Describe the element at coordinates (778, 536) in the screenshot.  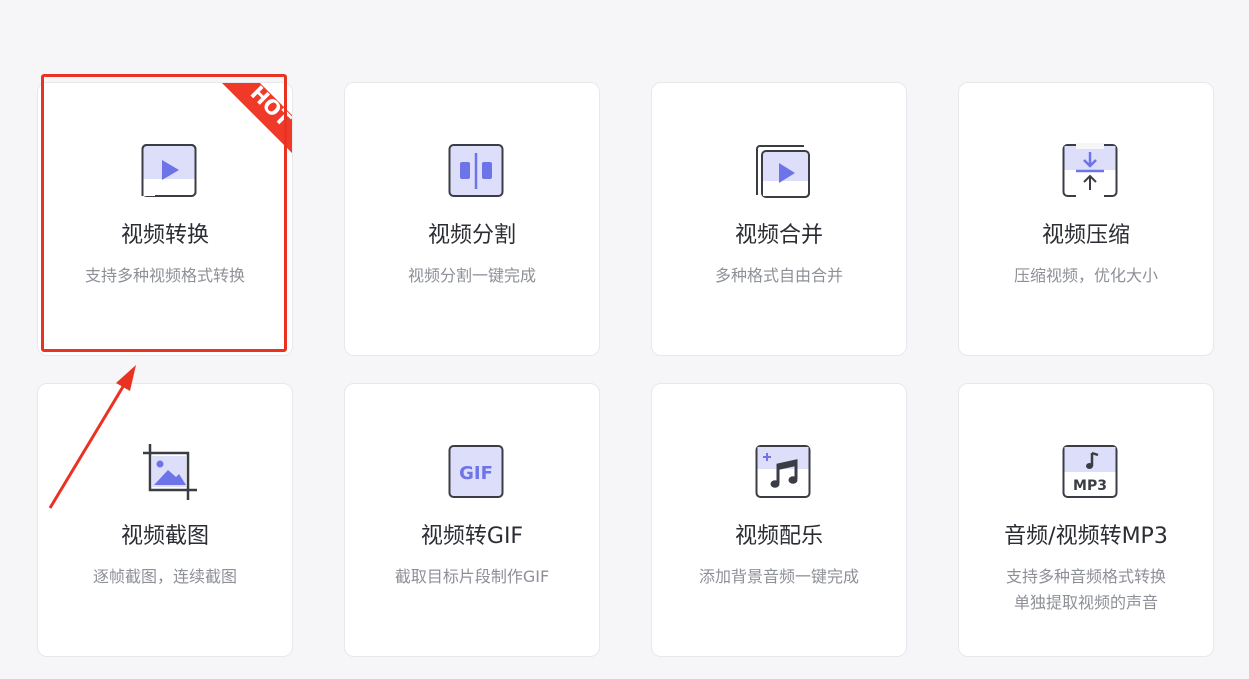
I see `card-title: 视频配乐` at that location.